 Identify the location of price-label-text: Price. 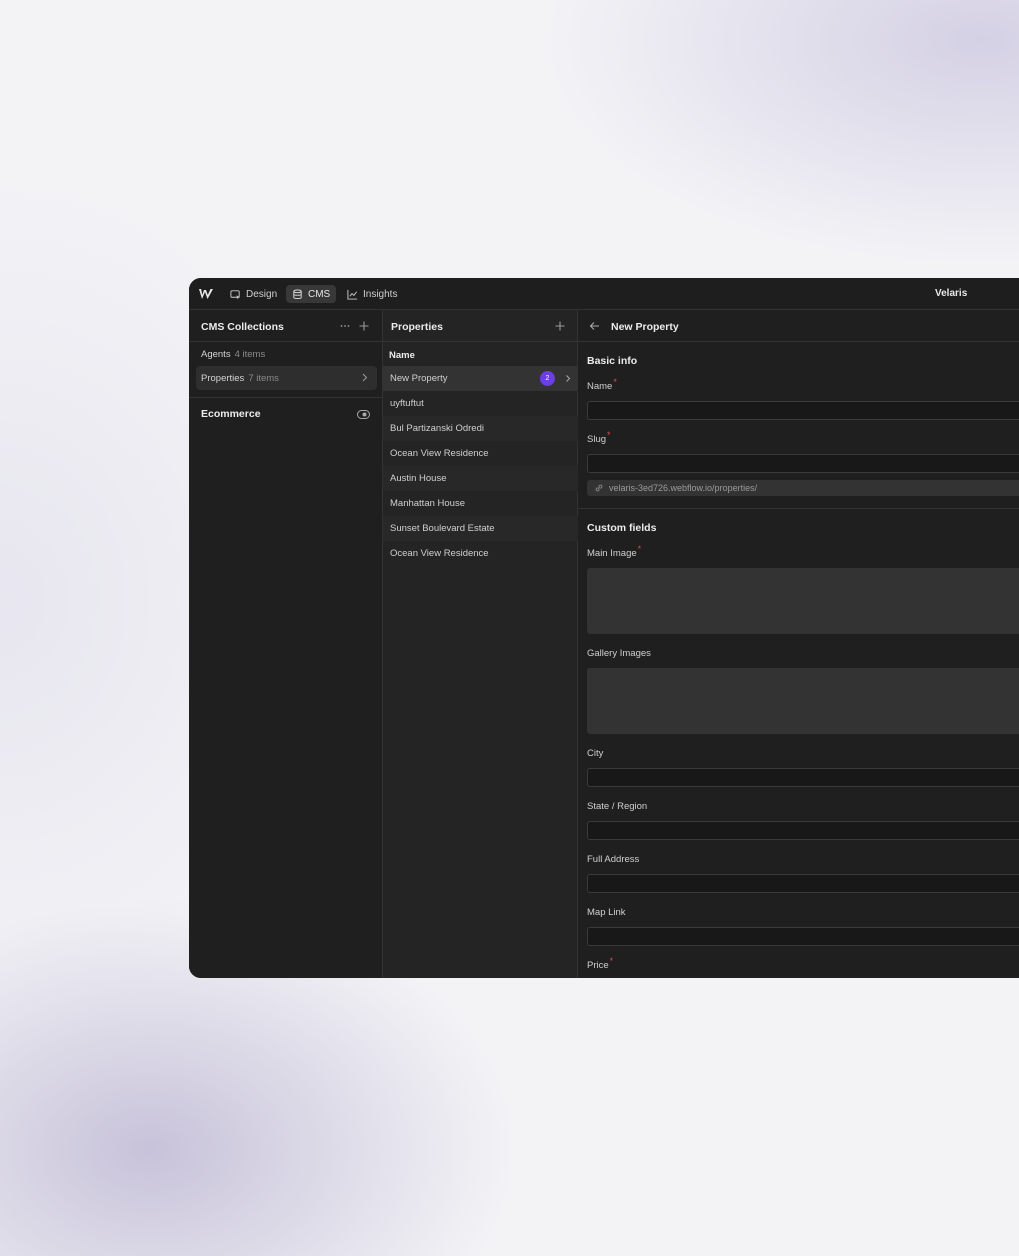
(598, 965).